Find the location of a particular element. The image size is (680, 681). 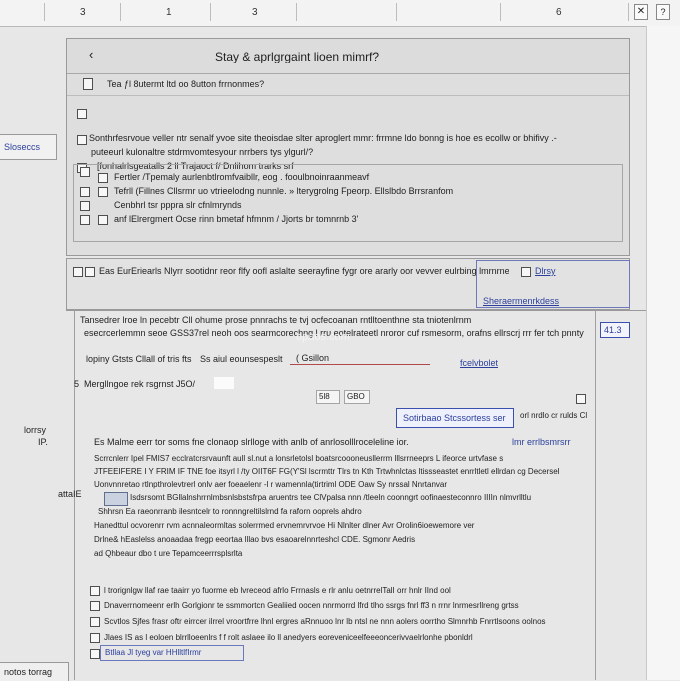

small-button: 5l8 is located at coordinates (328, 397).